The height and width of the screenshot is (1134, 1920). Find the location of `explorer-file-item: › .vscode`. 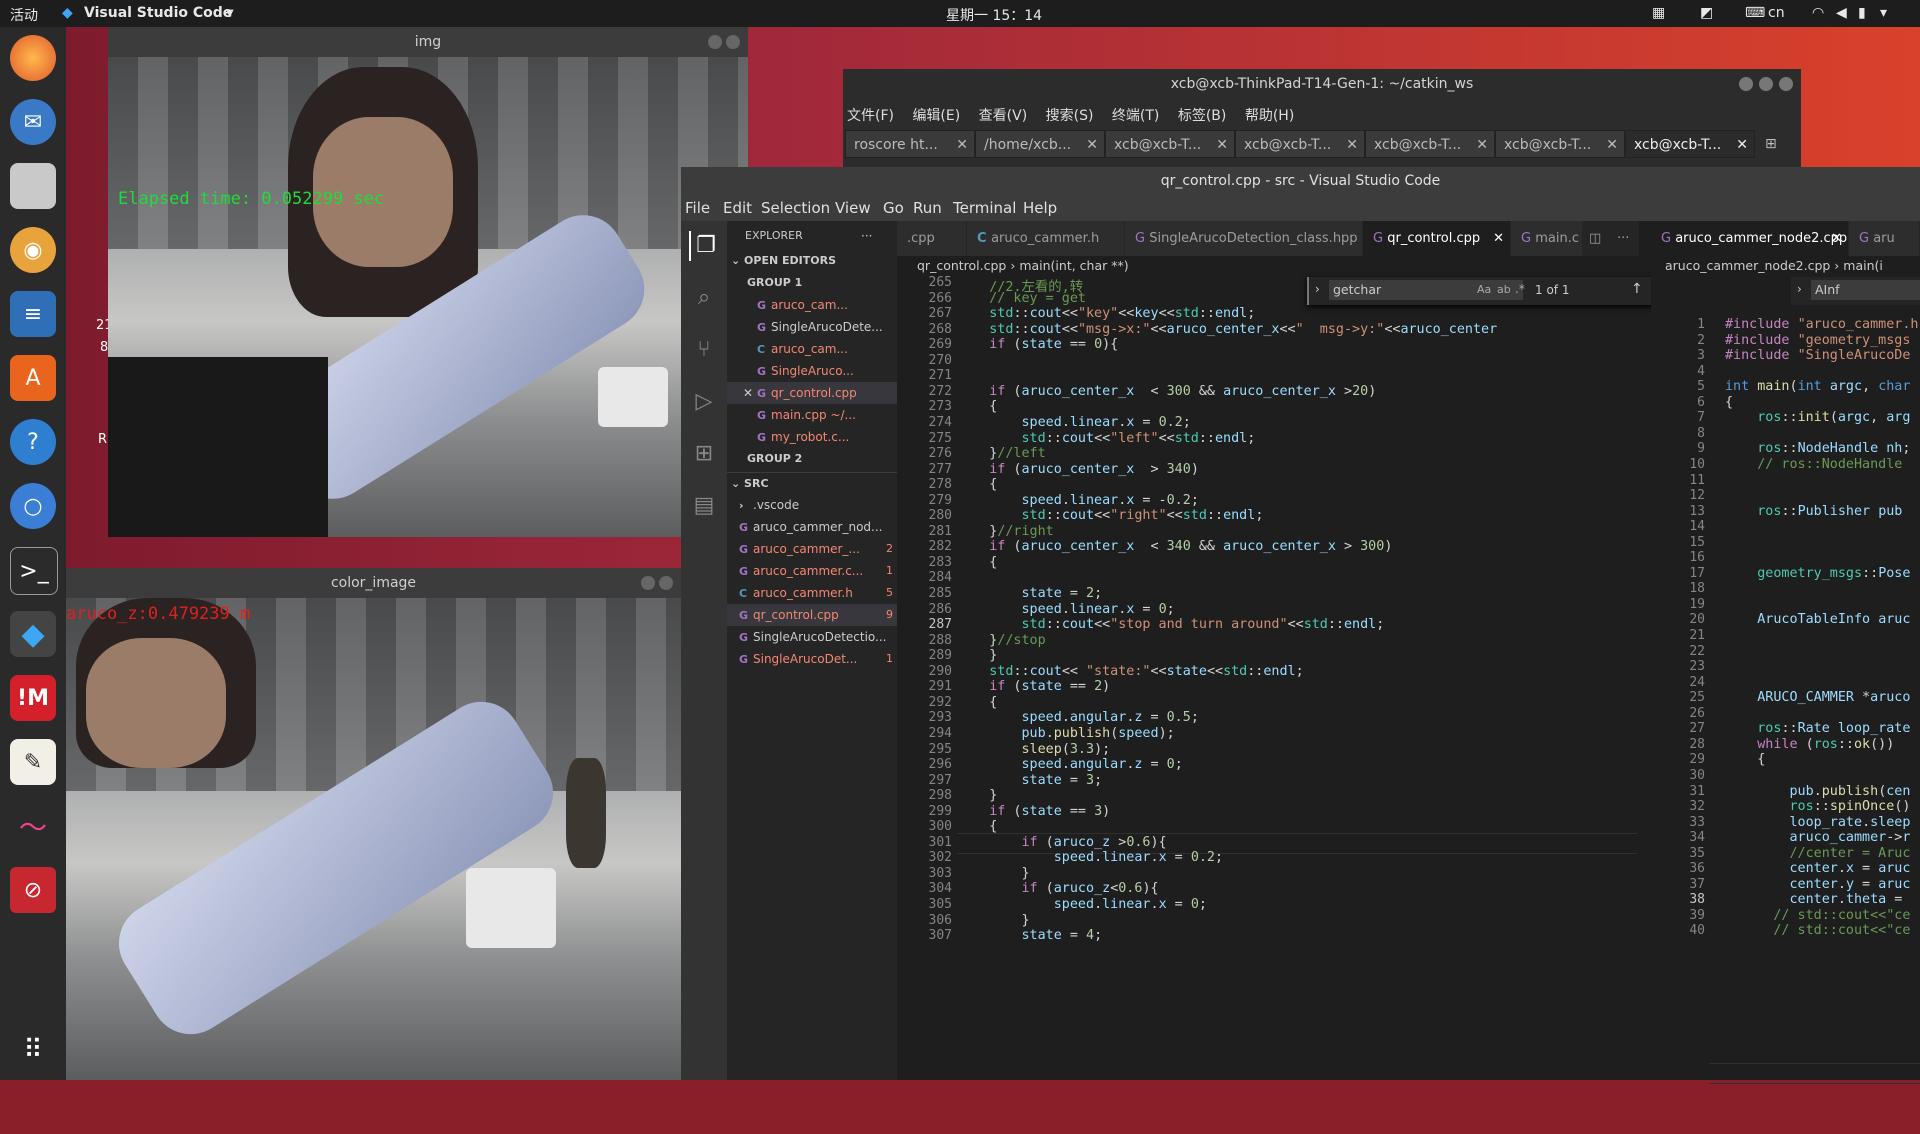

explorer-file-item: › .vscode is located at coordinates (818, 505).